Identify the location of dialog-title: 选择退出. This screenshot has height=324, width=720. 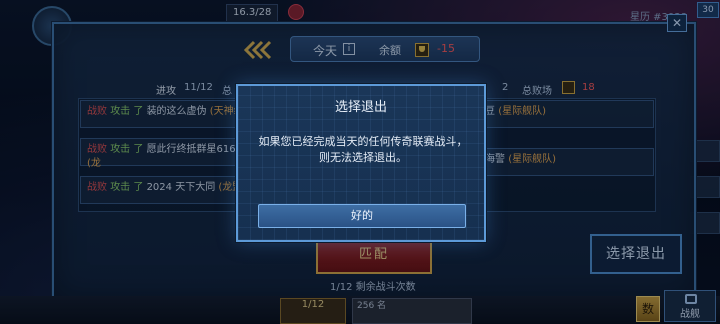
(360, 107).